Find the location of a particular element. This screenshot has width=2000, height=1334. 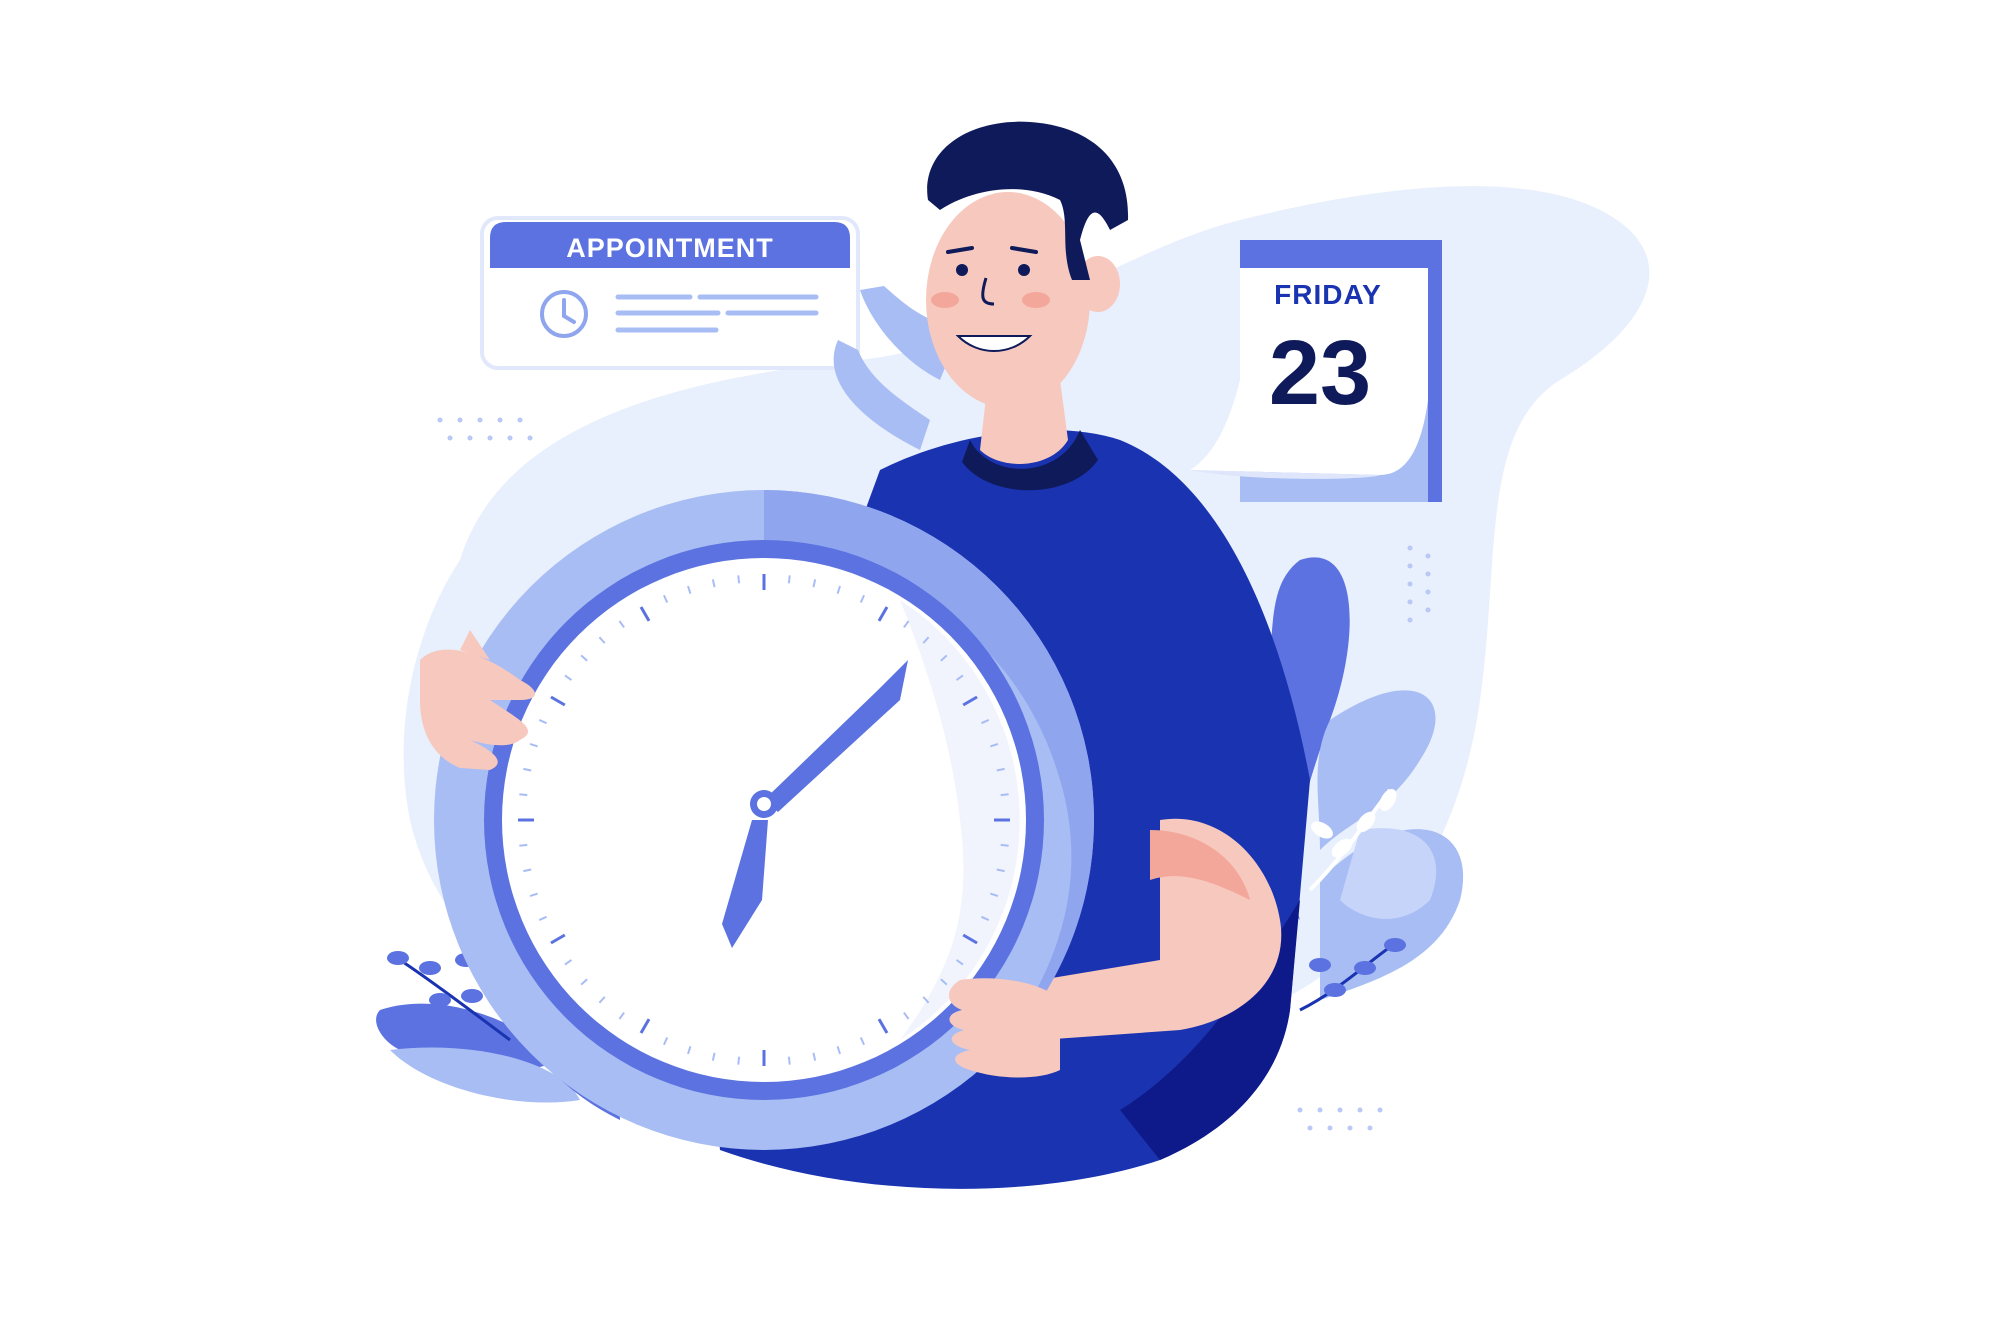

appointment-title: APPOINTMENT is located at coordinates (670, 248).